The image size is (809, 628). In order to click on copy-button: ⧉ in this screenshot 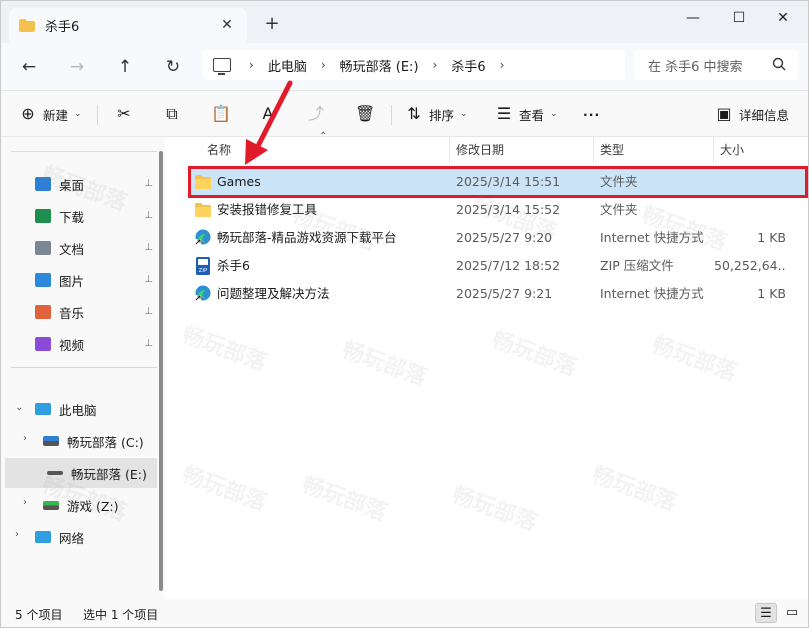, I will do `click(175, 114)`.